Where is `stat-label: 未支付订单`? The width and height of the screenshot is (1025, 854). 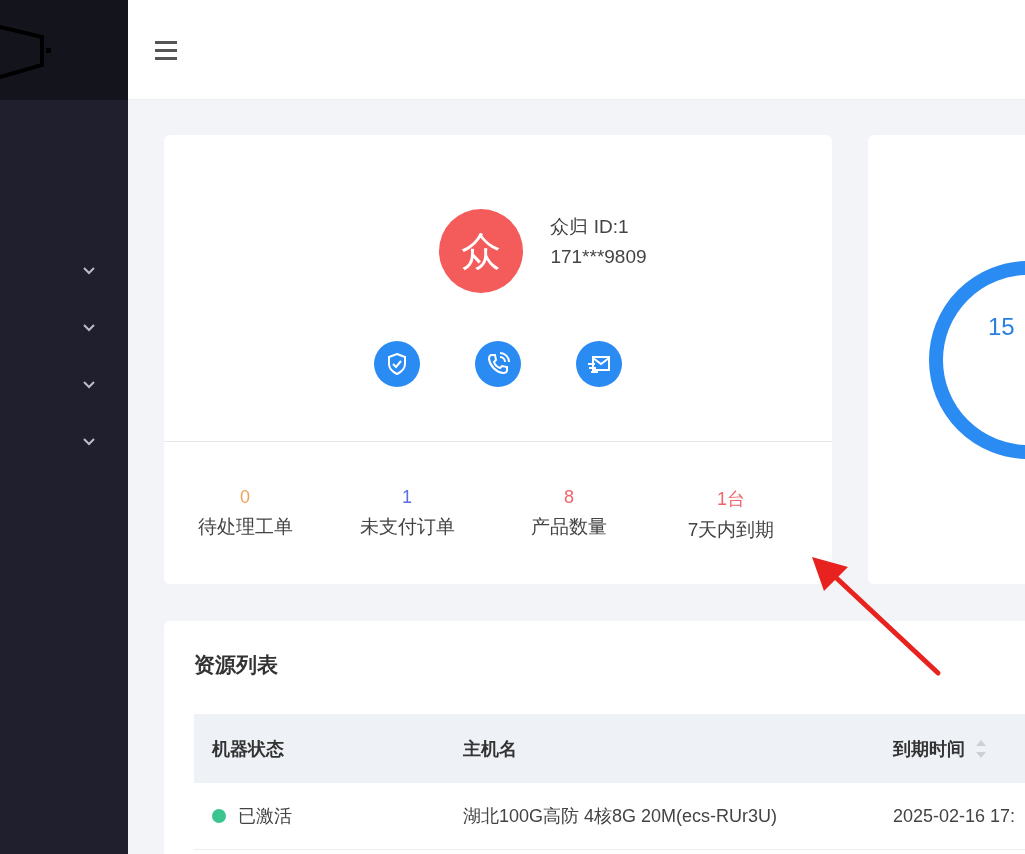 stat-label: 未支付订单 is located at coordinates (407, 527).